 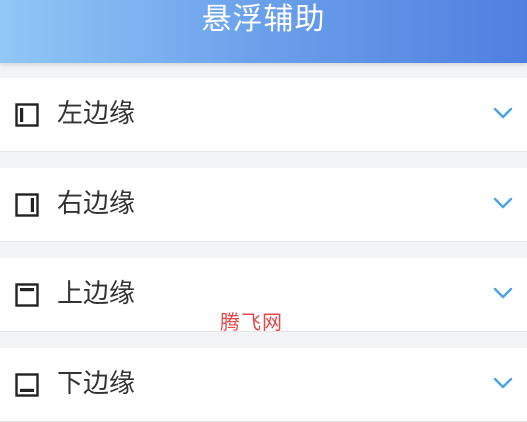 I want to click on edge-option-label: 右边缘, so click(x=96, y=204).